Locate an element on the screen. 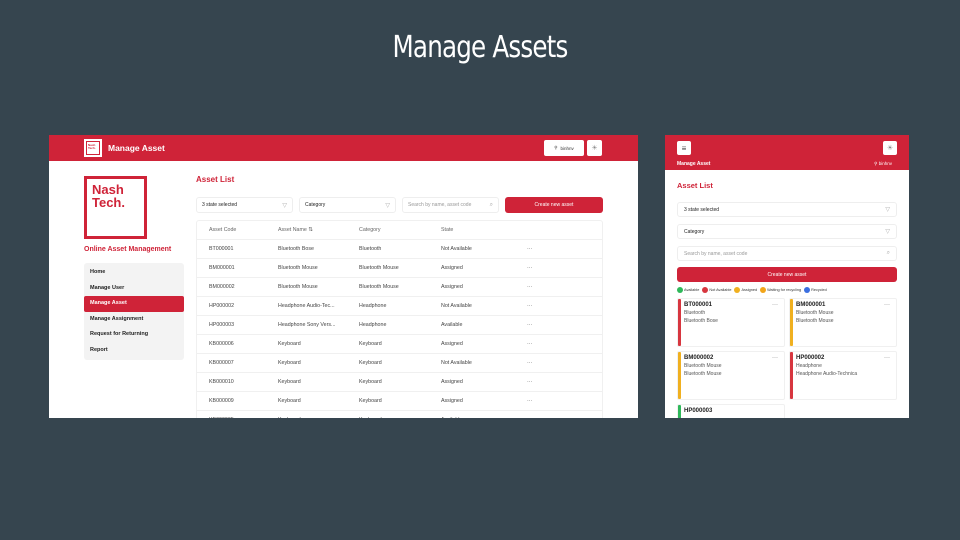 Image resolution: width=960 pixels, height=540 pixels. col-category: Category is located at coordinates (400, 230).